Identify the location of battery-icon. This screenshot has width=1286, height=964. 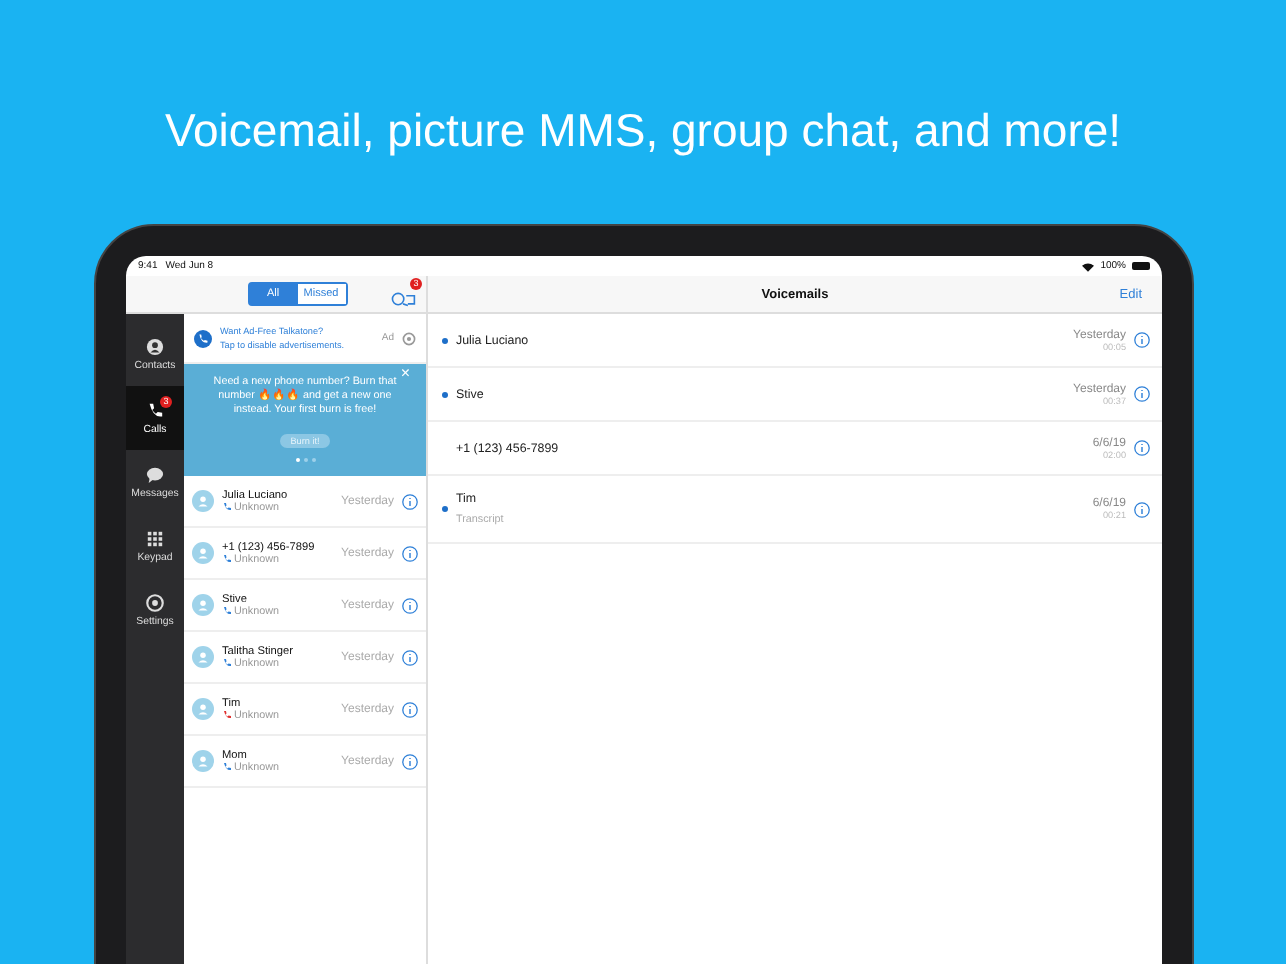
(1141, 266).